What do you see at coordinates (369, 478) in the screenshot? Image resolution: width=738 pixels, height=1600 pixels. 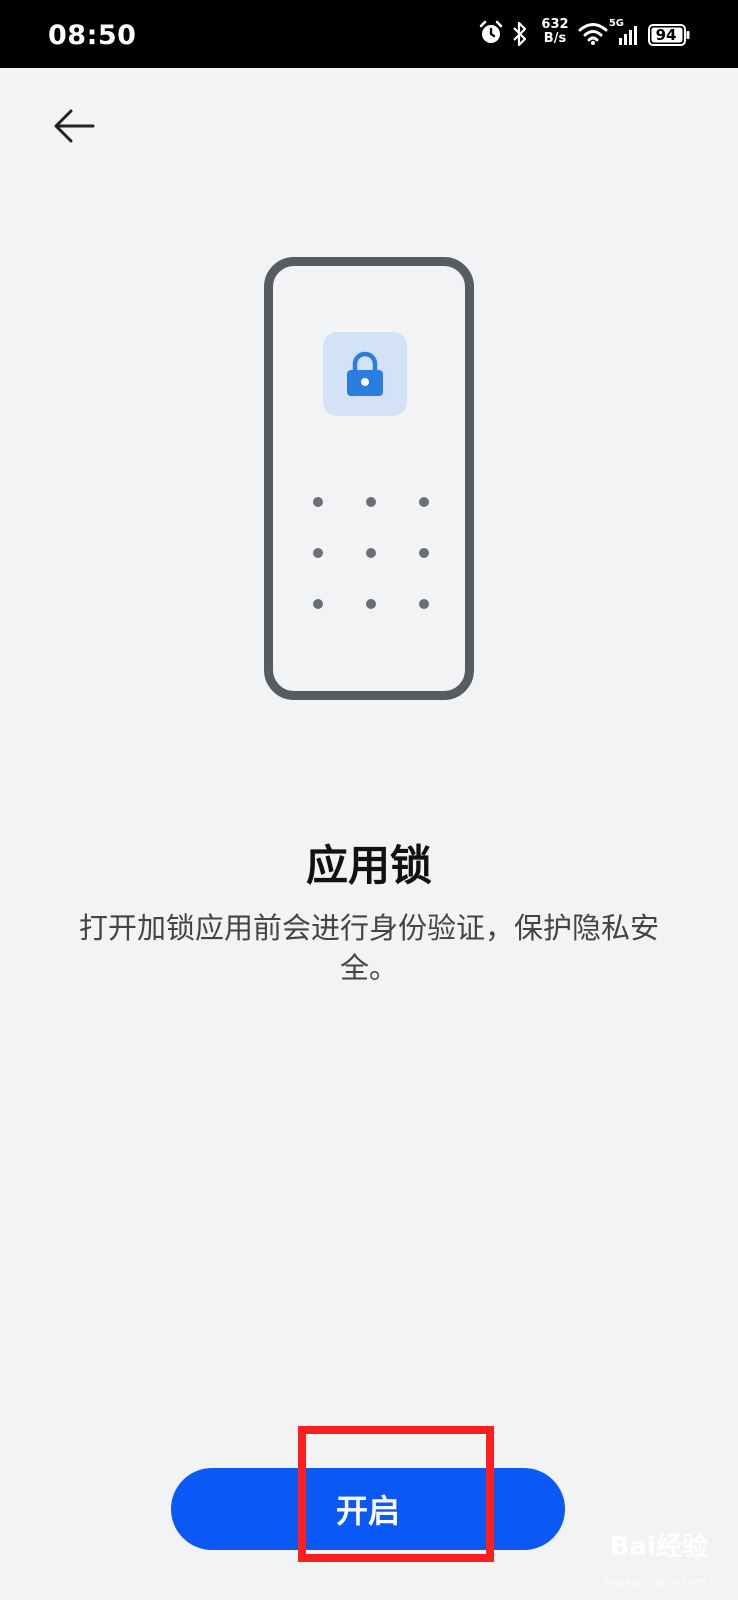 I see `phone-illustration` at bounding box center [369, 478].